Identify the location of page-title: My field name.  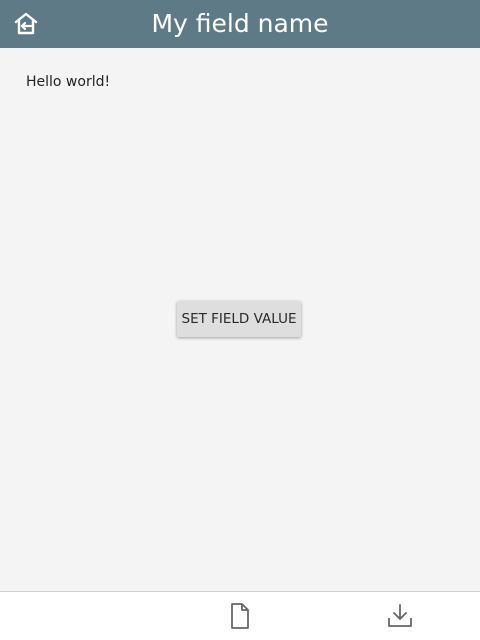
(240, 23).